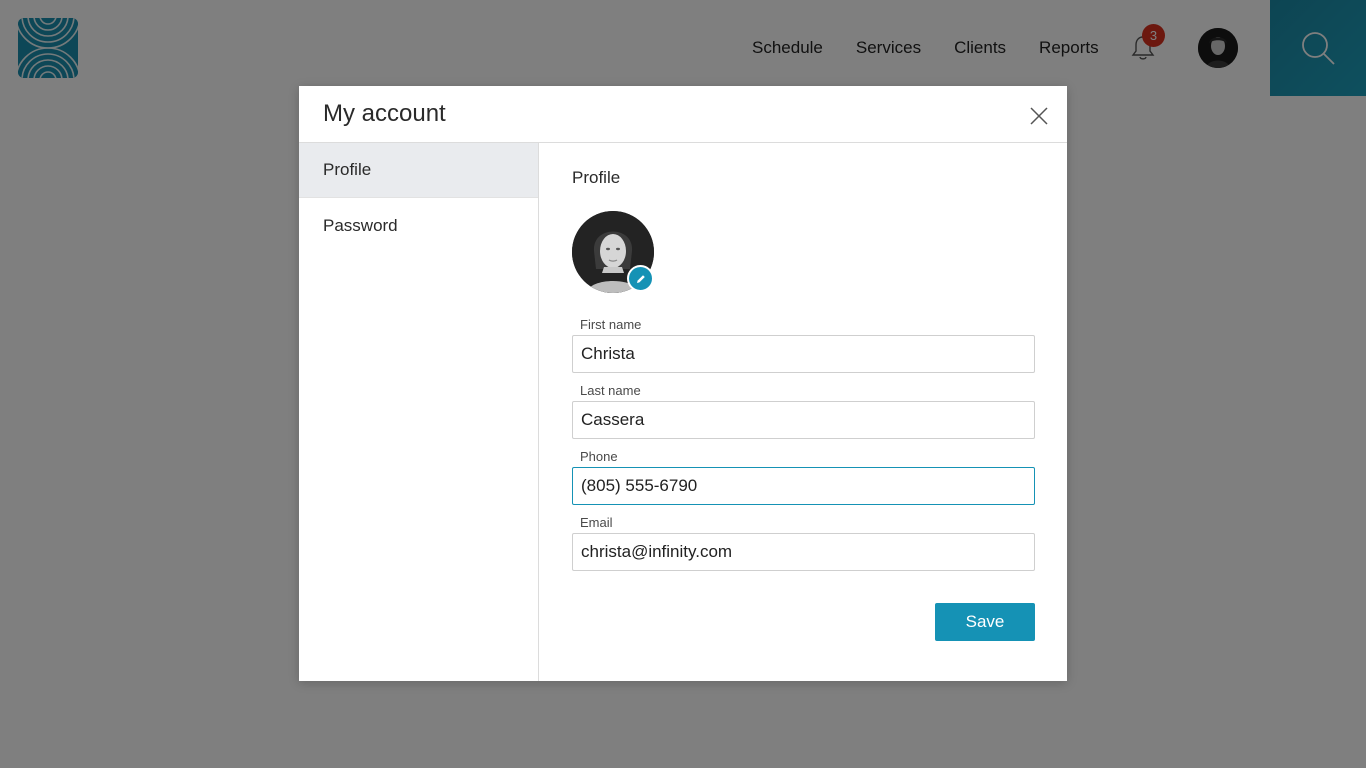  I want to click on section-title: Profile, so click(596, 177).